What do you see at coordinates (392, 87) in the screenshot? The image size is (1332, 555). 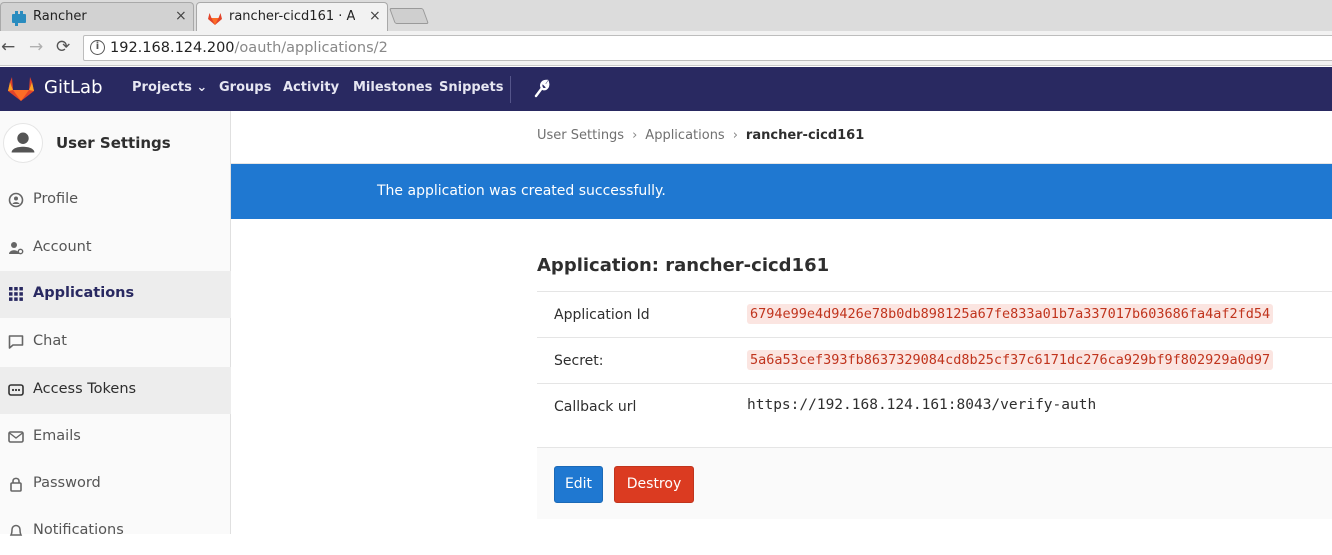 I see `nav-milestones: Milestones` at bounding box center [392, 87].